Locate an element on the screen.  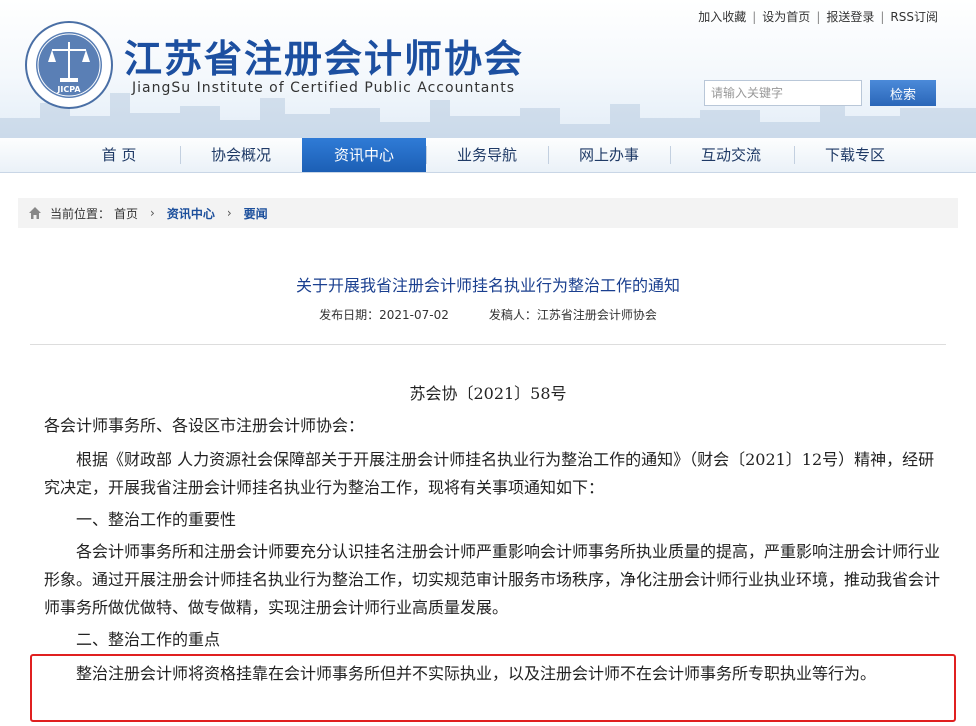
nav-news-center: 资讯中心 is located at coordinates (364, 155).